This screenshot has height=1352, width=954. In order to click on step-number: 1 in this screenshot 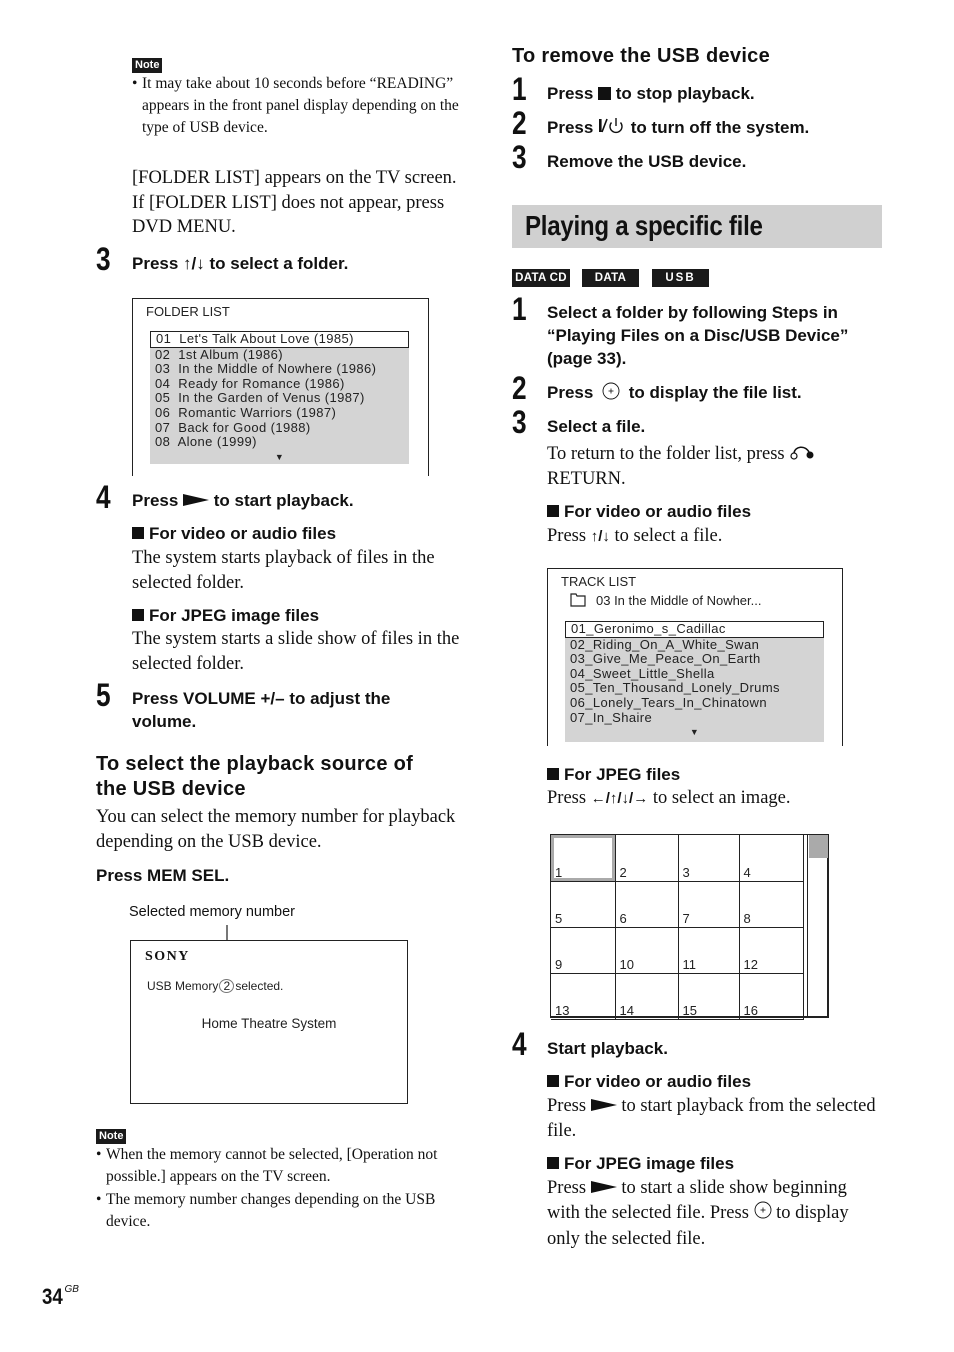, I will do `click(519, 89)`.